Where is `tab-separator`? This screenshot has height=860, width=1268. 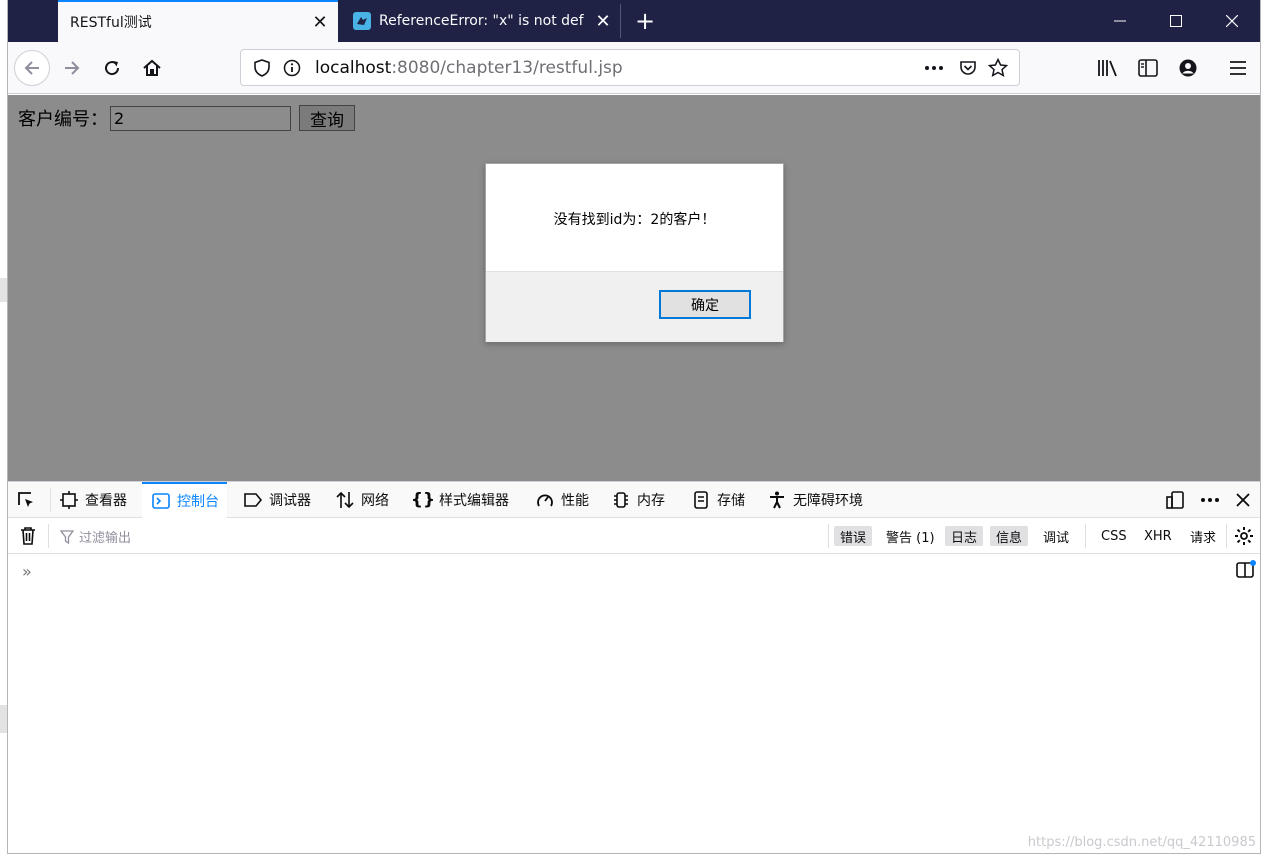
tab-separator is located at coordinates (620, 21).